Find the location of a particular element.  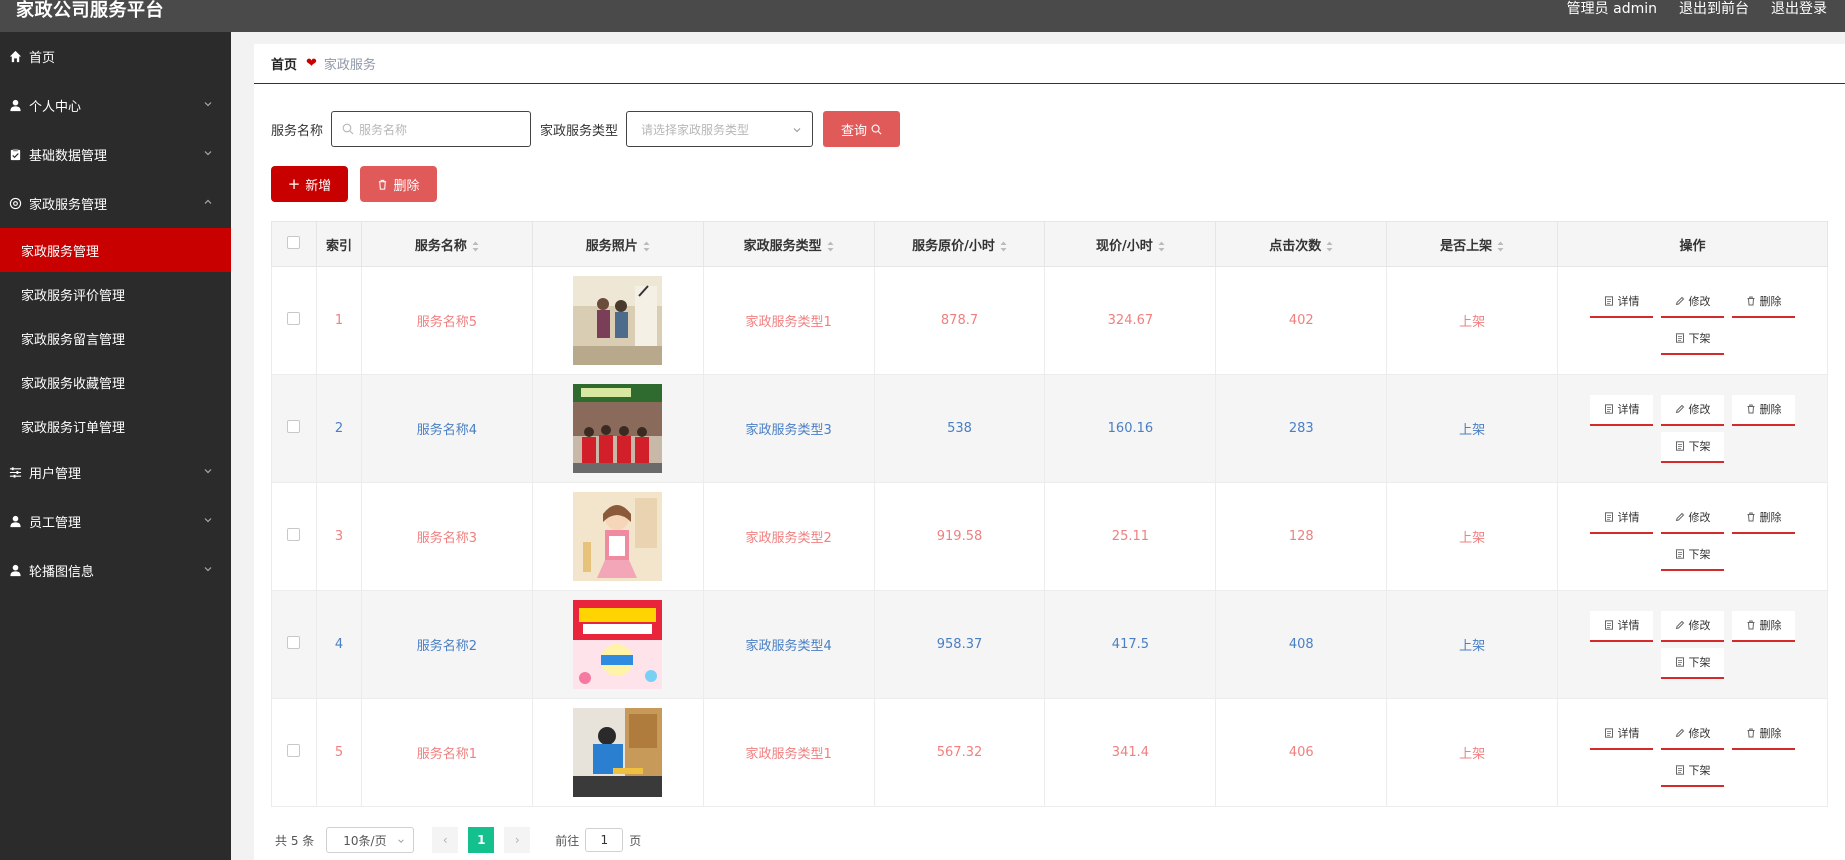

sidebar-subitem-service-management: 家政服务管理 is located at coordinates (115, 250).